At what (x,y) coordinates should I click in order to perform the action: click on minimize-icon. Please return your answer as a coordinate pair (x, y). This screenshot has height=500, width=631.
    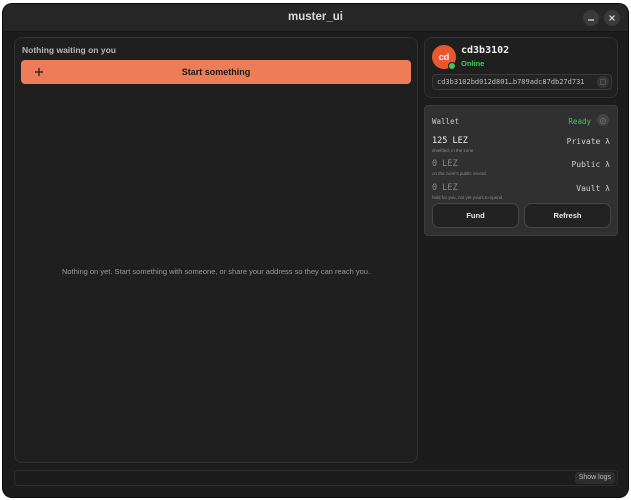
    Looking at the image, I should click on (591, 20).